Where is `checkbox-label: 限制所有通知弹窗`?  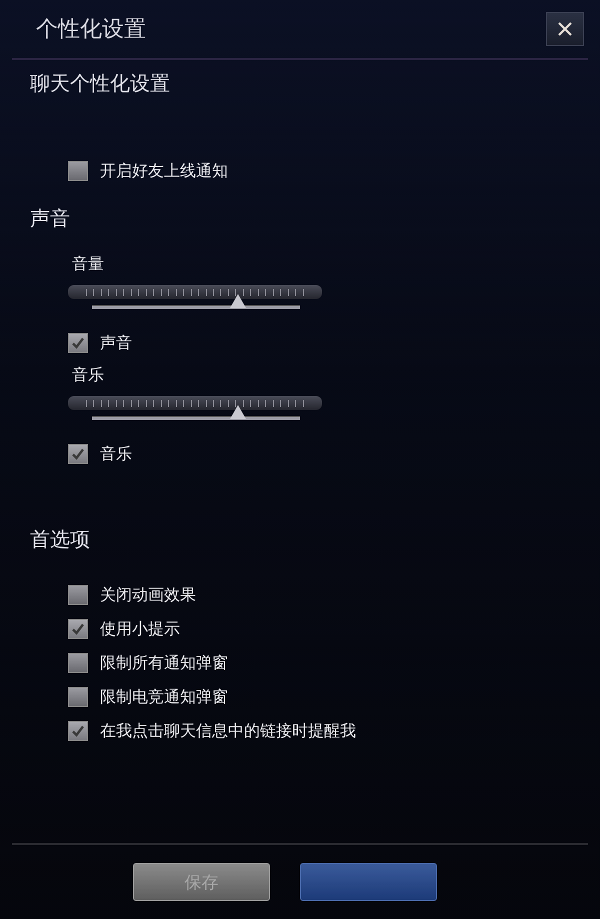
checkbox-label: 限制所有通知弹窗 is located at coordinates (164, 663).